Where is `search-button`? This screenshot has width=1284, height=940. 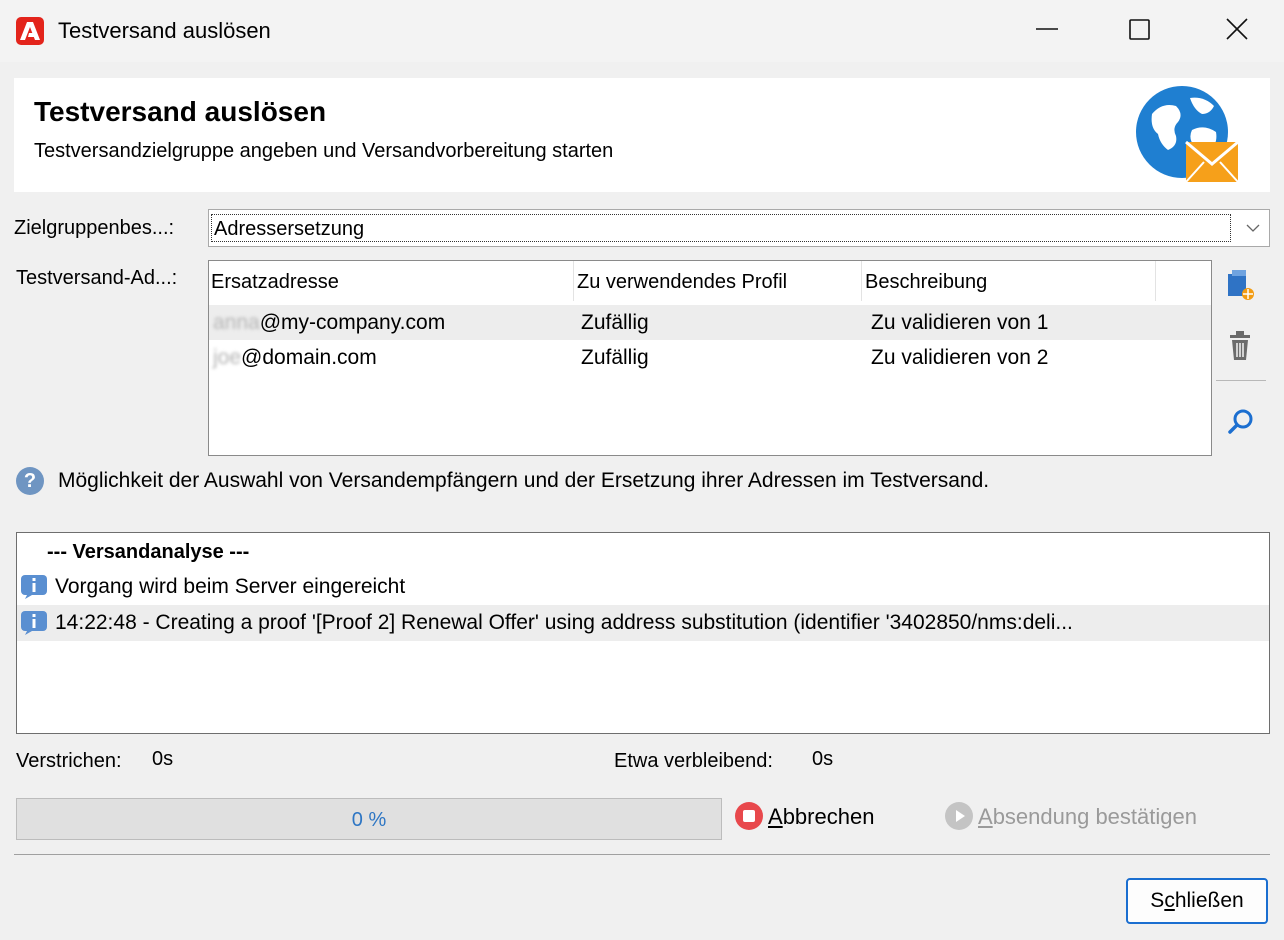
search-button is located at coordinates (1240, 422).